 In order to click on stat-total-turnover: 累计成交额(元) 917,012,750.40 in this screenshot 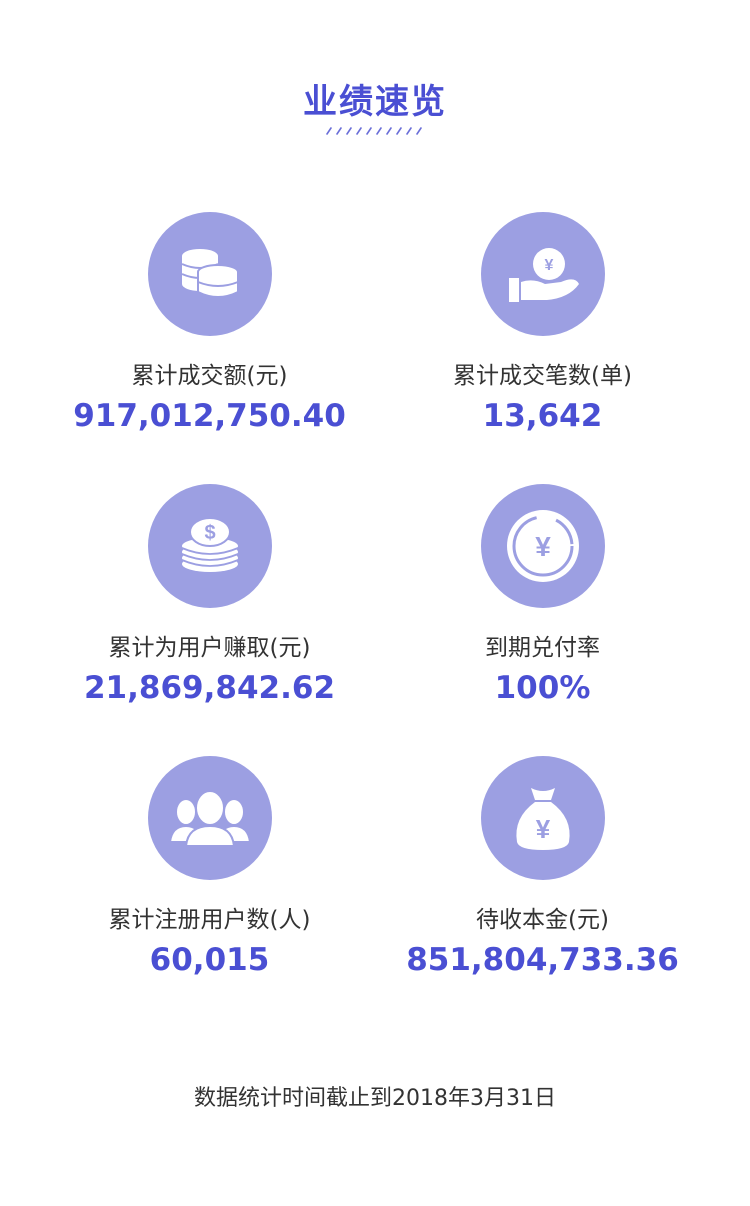, I will do `click(209, 324)`.